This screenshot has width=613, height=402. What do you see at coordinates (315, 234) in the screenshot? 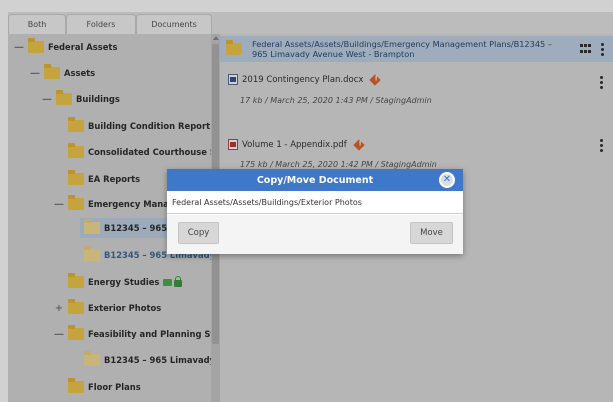
I see `dialog-footer: Copy Move` at bounding box center [315, 234].